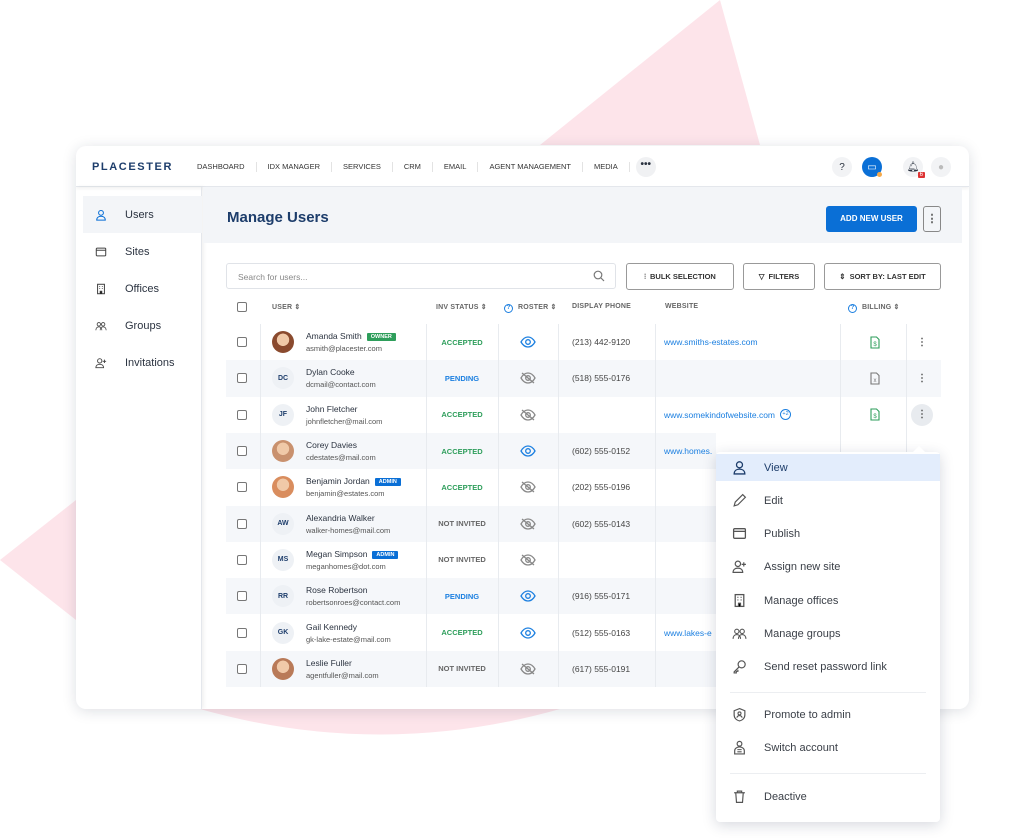  Describe the element at coordinates (743, 467) in the screenshot. I see `user-icon` at that location.